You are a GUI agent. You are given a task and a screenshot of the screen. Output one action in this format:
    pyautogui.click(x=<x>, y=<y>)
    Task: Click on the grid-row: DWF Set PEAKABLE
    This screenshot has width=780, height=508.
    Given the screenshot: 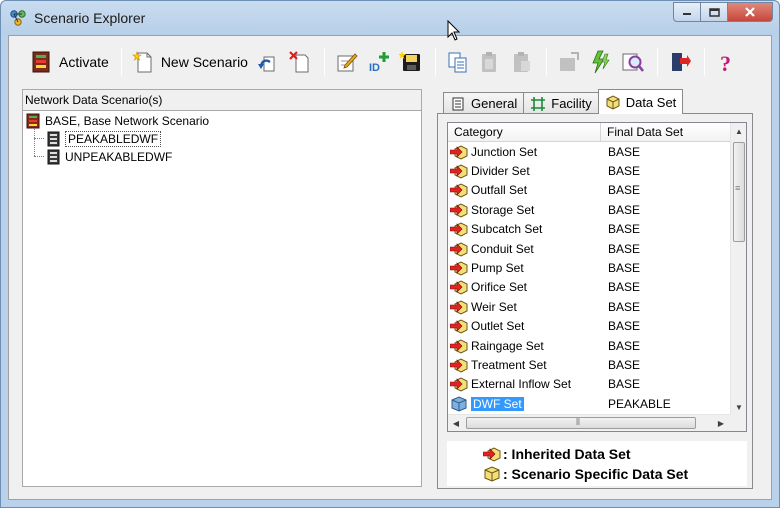 What is the action you would take?
    pyautogui.click(x=589, y=403)
    